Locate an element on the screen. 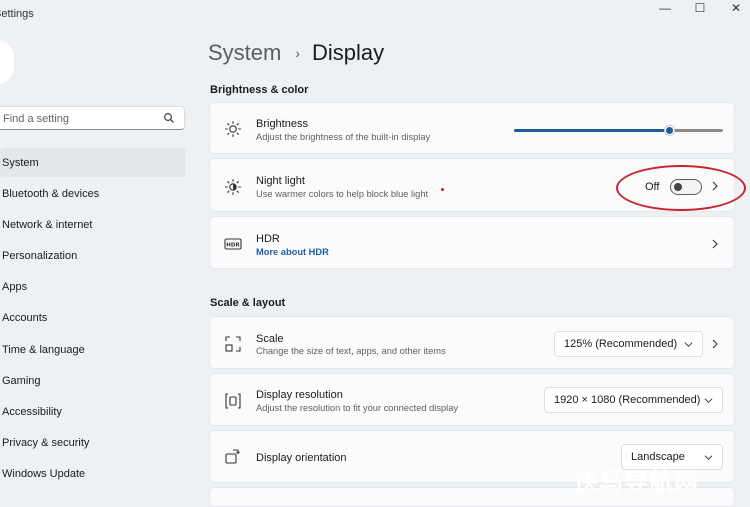  resolution-icon is located at coordinates (233, 401).